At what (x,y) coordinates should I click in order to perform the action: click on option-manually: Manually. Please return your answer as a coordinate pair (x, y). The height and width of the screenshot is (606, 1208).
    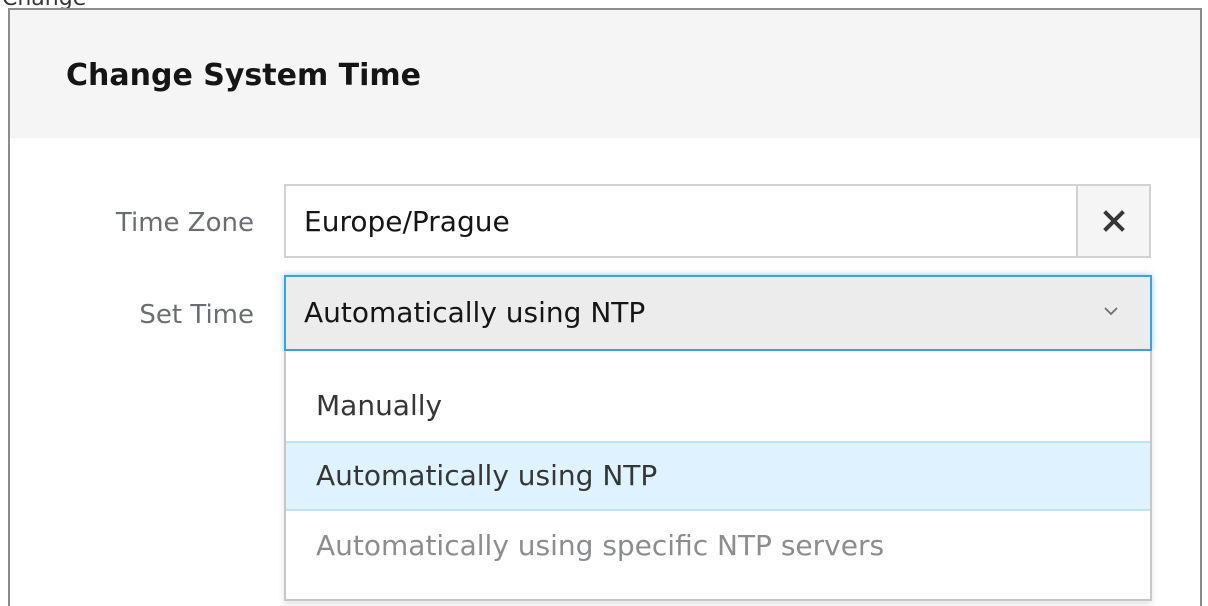
    Looking at the image, I should click on (718, 406).